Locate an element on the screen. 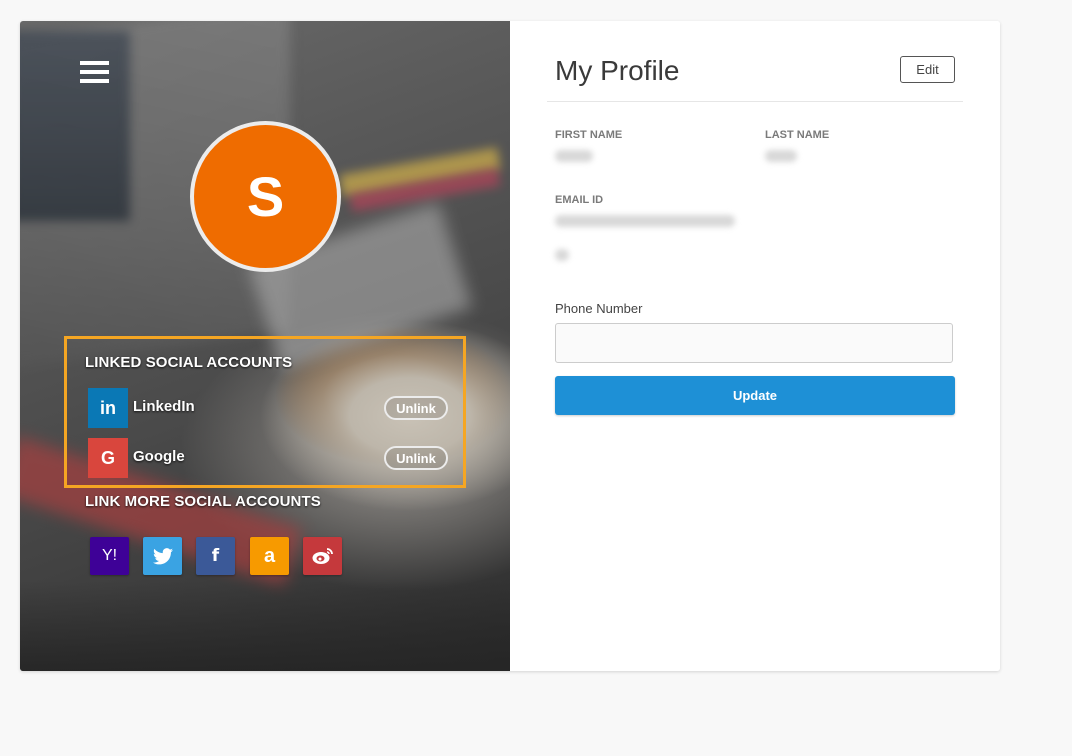 The image size is (1072, 756). link-more-title: LINK MORE SOCIAL ACCOUNTS is located at coordinates (203, 501).